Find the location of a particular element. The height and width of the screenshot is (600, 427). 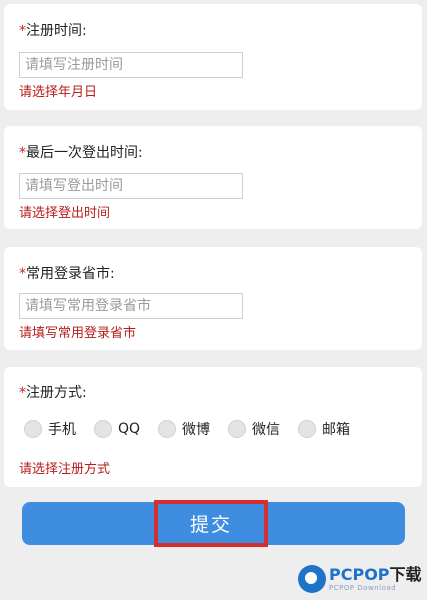

register-method-label: *注册方式: is located at coordinates (53, 392).